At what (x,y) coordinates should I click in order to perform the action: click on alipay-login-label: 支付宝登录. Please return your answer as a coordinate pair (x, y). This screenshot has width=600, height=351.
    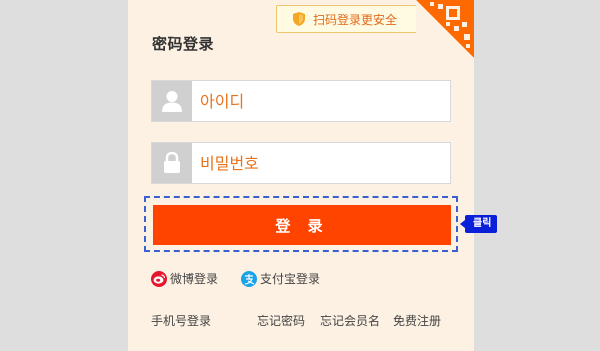
    Looking at the image, I should click on (290, 279).